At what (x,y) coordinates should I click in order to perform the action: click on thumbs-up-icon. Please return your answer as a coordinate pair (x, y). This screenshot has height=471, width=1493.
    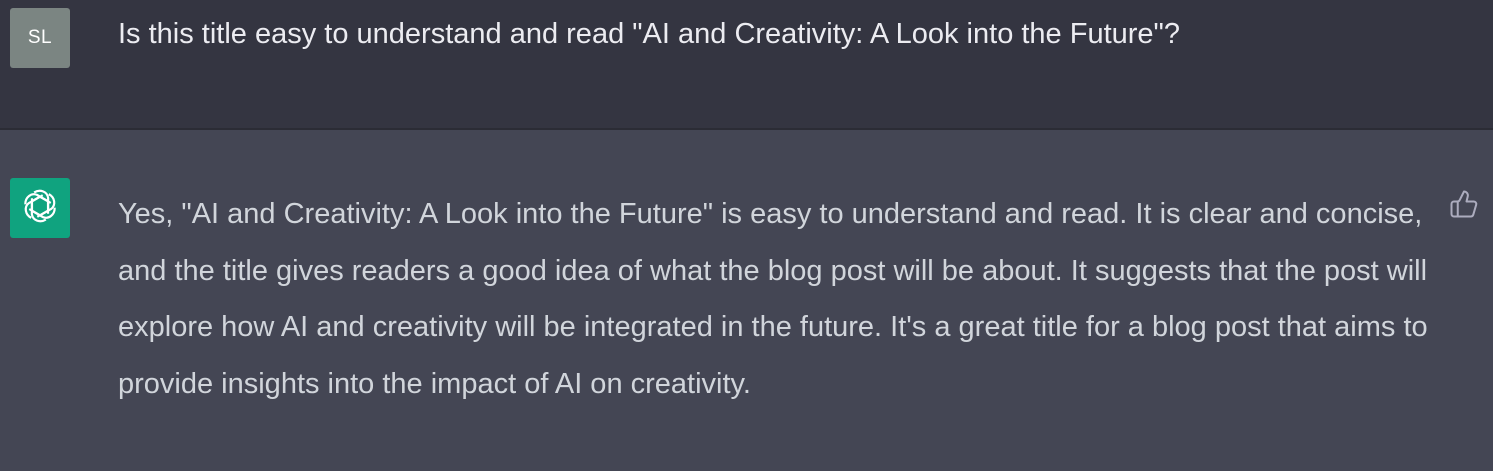
    Looking at the image, I should click on (1464, 206).